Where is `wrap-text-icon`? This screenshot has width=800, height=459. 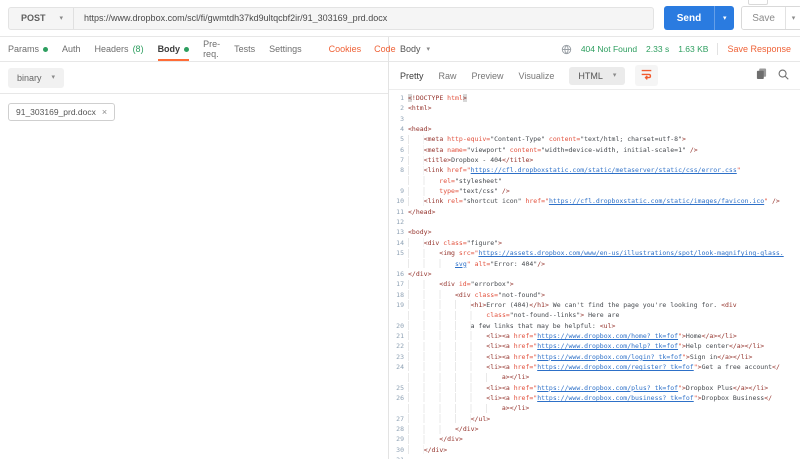
wrap-text-icon is located at coordinates (646, 75).